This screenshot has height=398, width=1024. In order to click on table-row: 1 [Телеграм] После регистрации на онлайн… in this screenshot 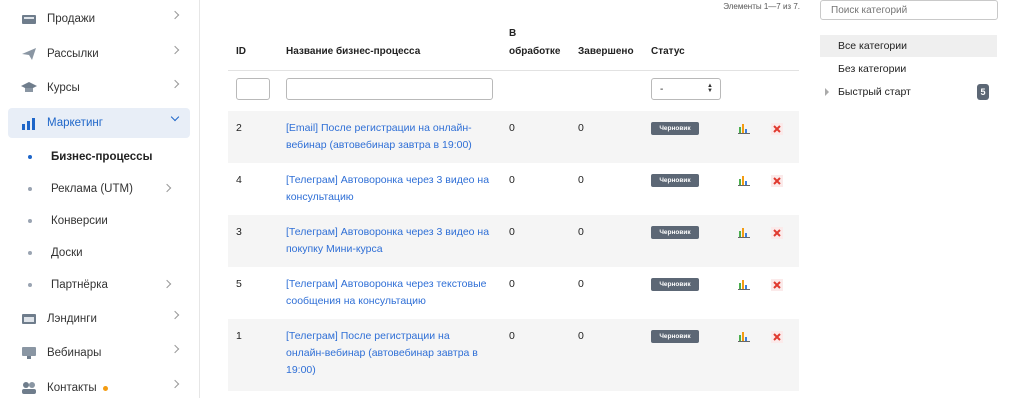, I will do `click(513, 355)`.